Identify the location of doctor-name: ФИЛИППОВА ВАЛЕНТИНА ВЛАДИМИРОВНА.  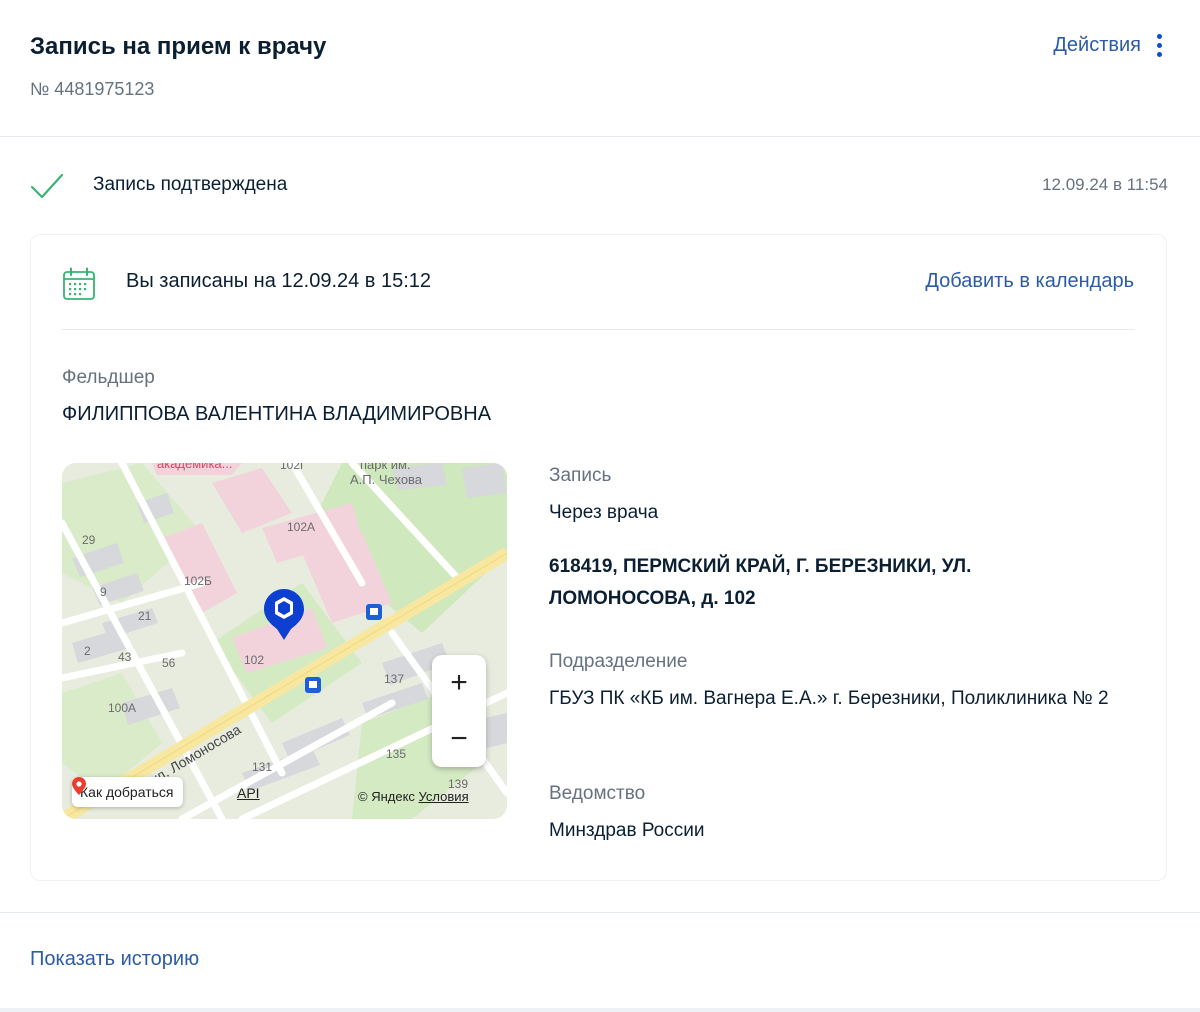
(277, 414).